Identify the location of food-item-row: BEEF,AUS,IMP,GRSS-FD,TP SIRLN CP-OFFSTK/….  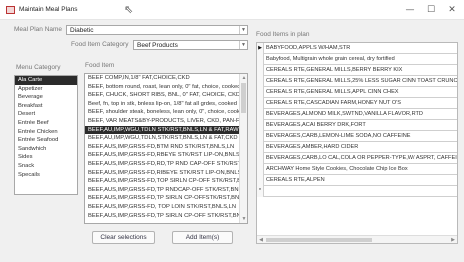
(162, 198).